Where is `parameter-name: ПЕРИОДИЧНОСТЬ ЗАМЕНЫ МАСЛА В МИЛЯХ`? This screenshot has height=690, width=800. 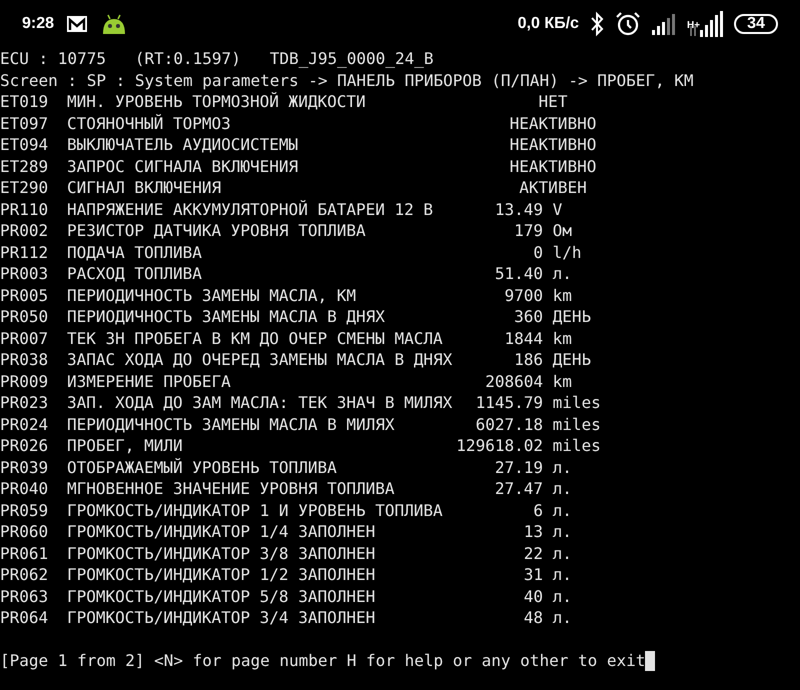 parameter-name: ПЕРИОДИЧНОСТЬ ЗАМЕНЫ МАСЛА В МИЛЯХ is located at coordinates (231, 424).